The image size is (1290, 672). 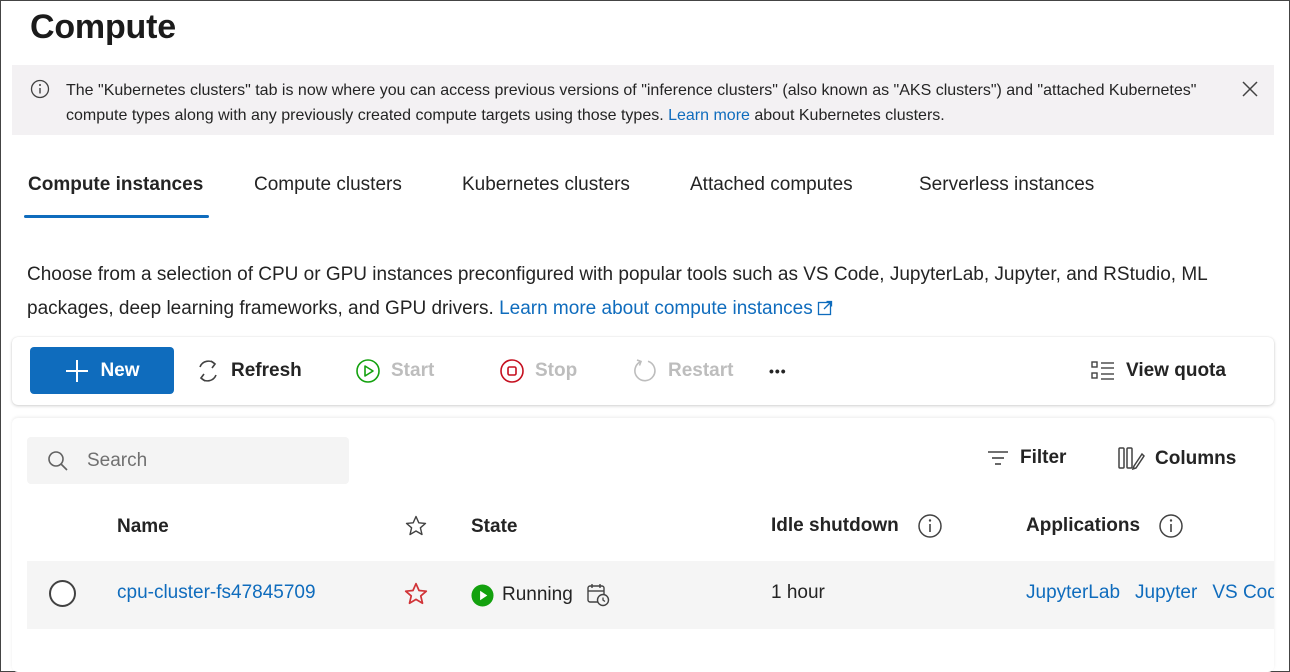 I want to click on tab-attached-computes: Attached computes, so click(x=771, y=189).